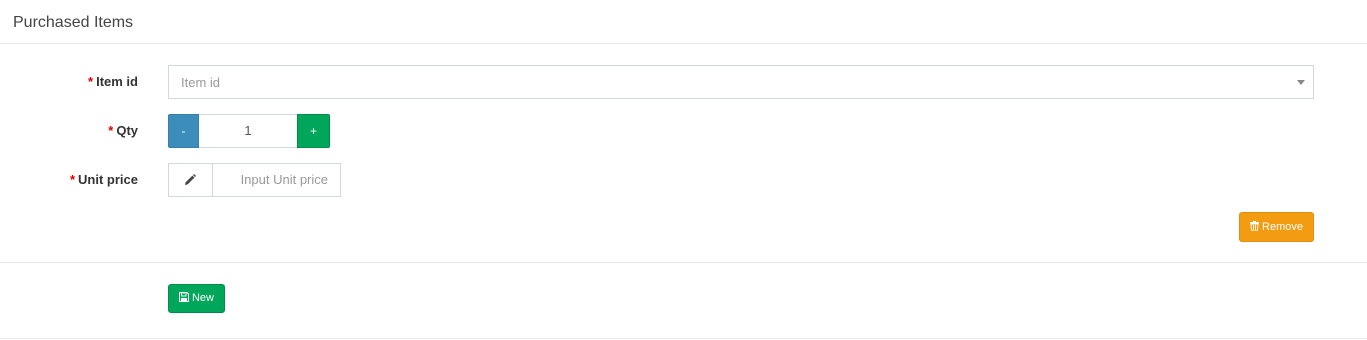 This screenshot has height=340, width=1367. What do you see at coordinates (741, 82) in the screenshot?
I see `item-id-select: Item id` at bounding box center [741, 82].